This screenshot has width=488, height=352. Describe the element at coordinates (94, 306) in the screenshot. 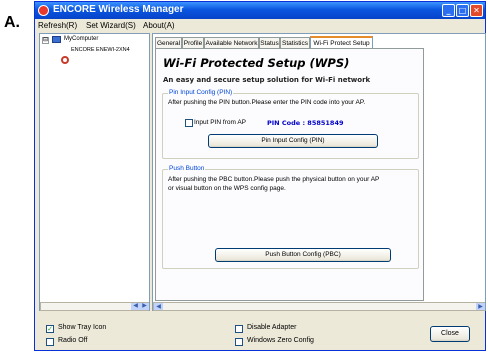

I see `tree-horizontal-scrollbar: ◀ ▶` at that location.